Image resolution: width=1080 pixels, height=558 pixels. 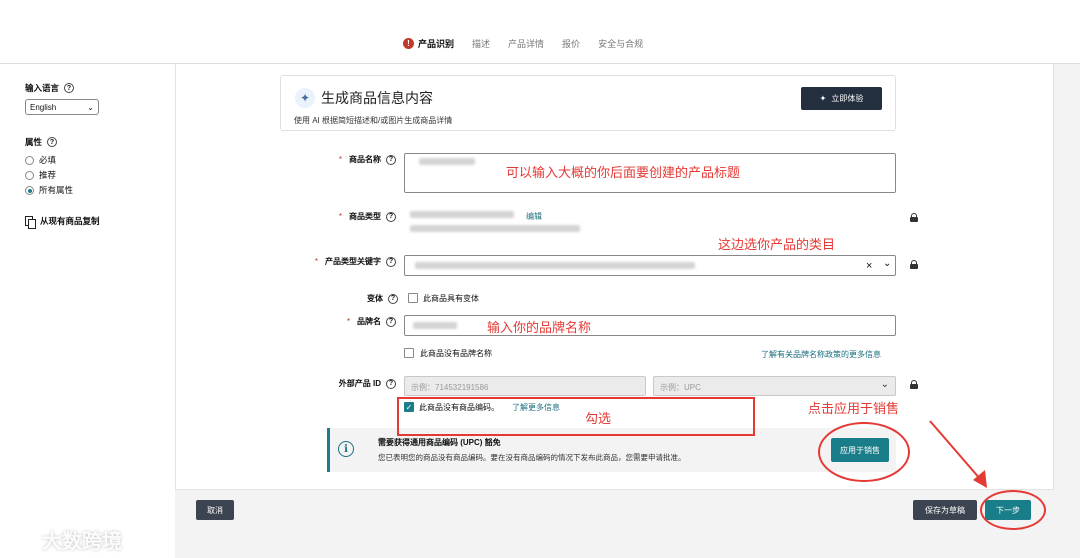 What do you see at coordinates (346, 449) in the screenshot?
I see `info-icon: i` at bounding box center [346, 449].